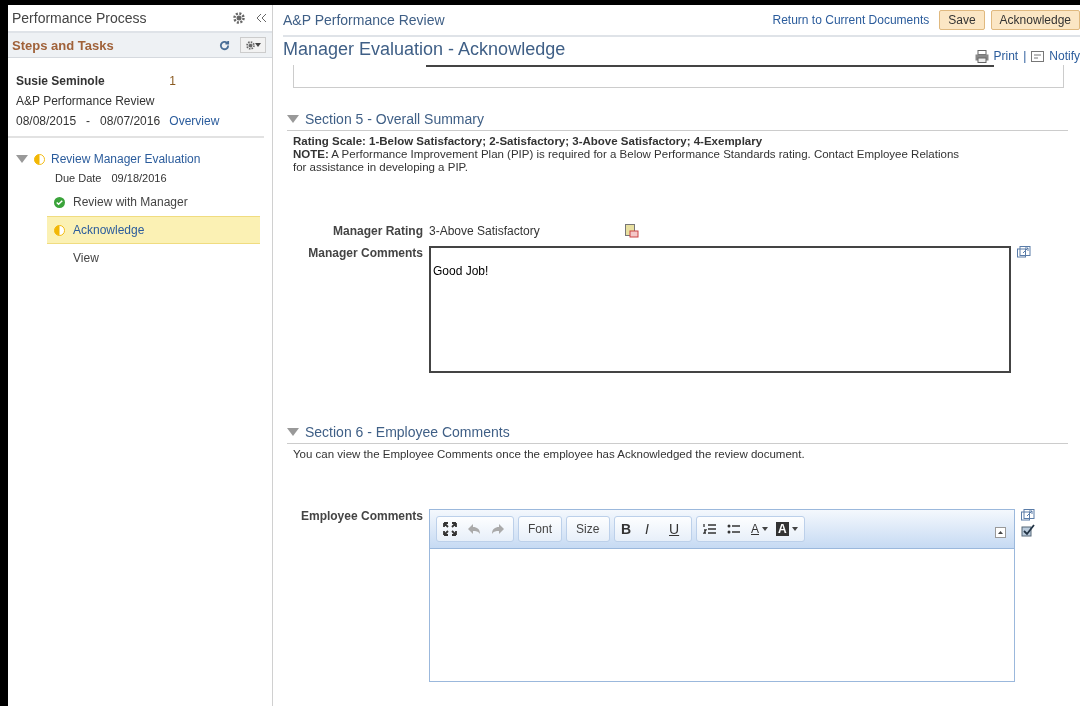 The width and height of the screenshot is (1080, 706). Describe the element at coordinates (394, 119) in the screenshot. I see `section-title: Section 5 - Overall Summary` at that location.